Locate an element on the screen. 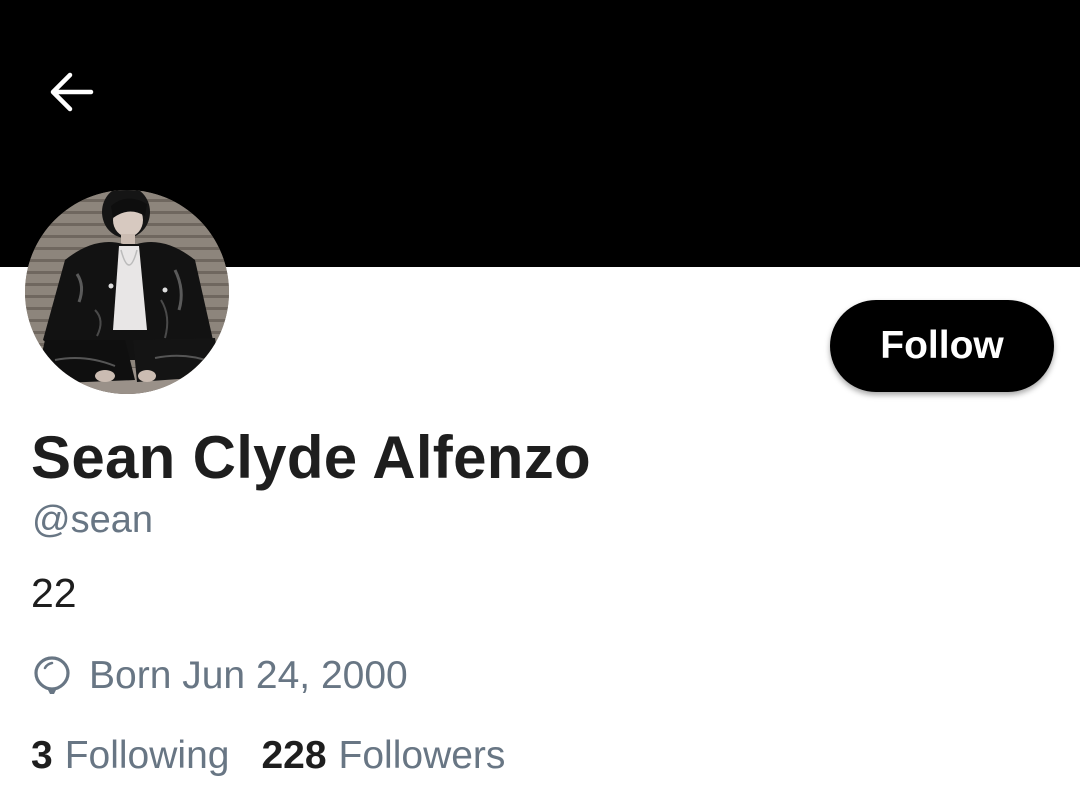 The height and width of the screenshot is (793, 1080). back-button is located at coordinates (71, 92).